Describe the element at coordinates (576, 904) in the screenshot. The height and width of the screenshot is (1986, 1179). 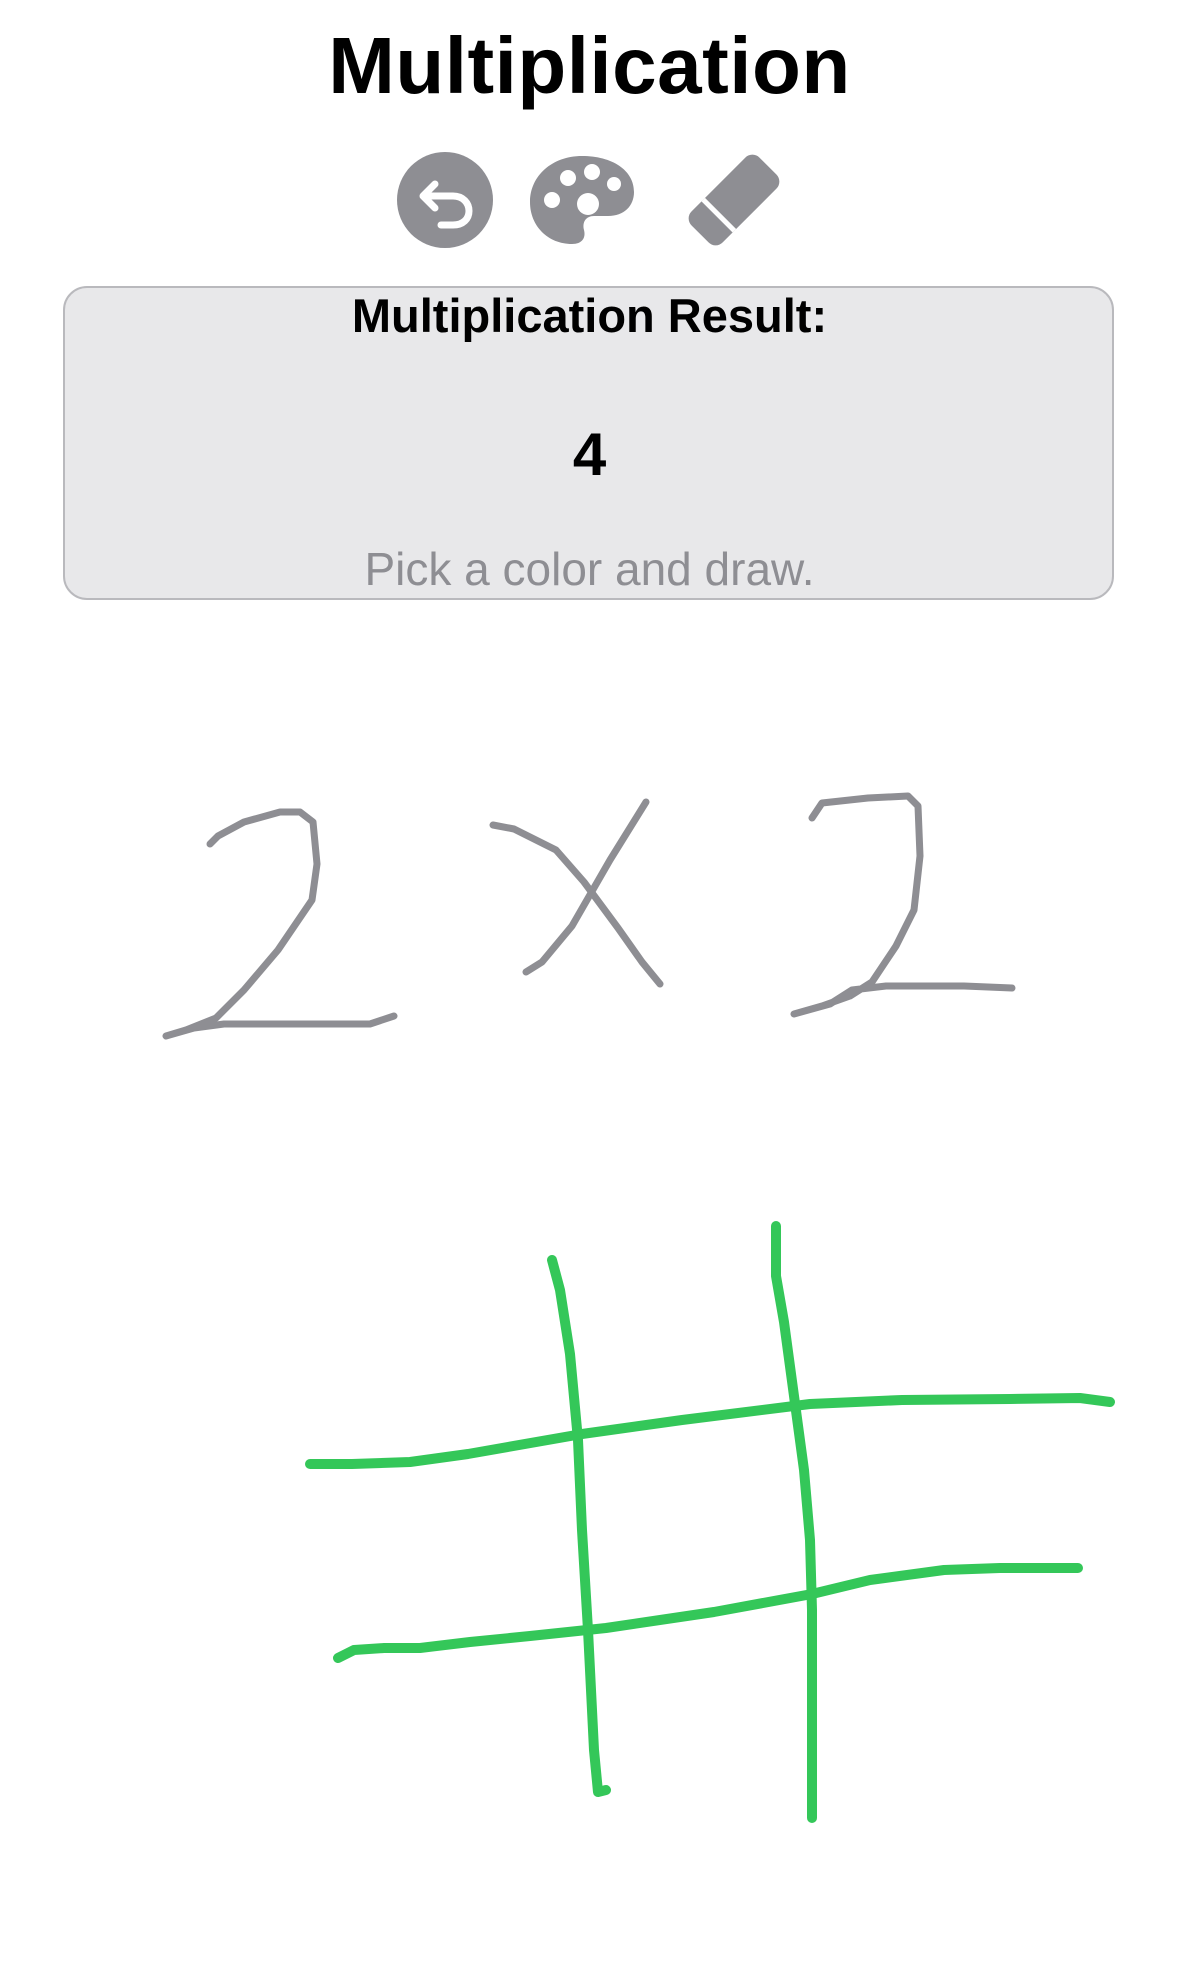
I see `handwritten-multiply-sign` at that location.